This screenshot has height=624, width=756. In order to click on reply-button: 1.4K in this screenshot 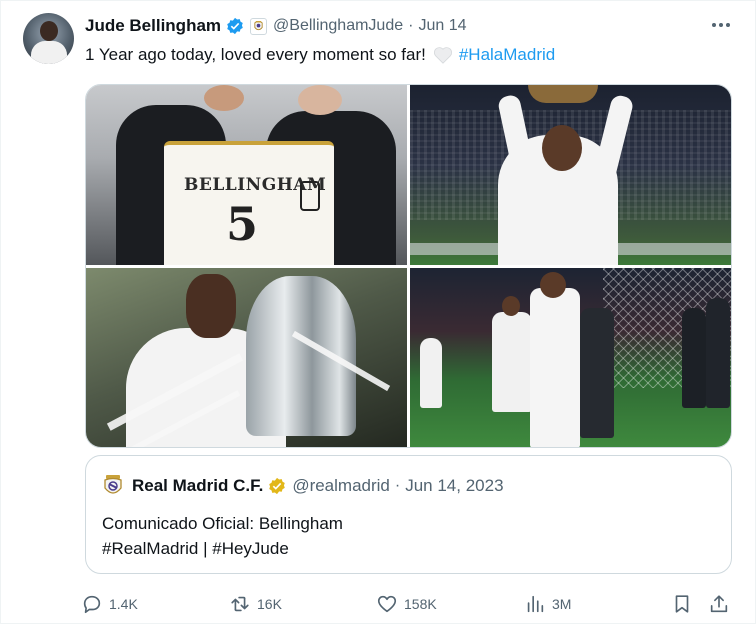, I will do `click(109, 604)`.